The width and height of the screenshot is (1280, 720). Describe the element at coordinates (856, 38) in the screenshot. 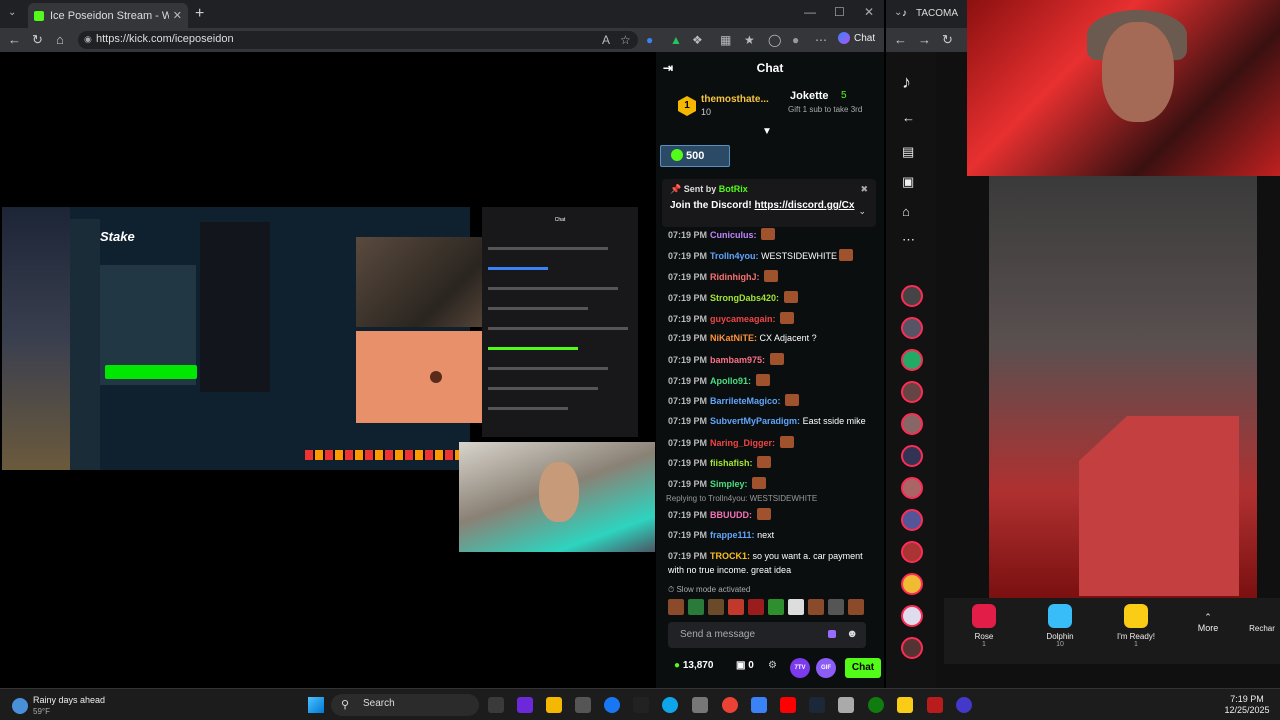

I see `copilot-chat-button: Chat` at that location.